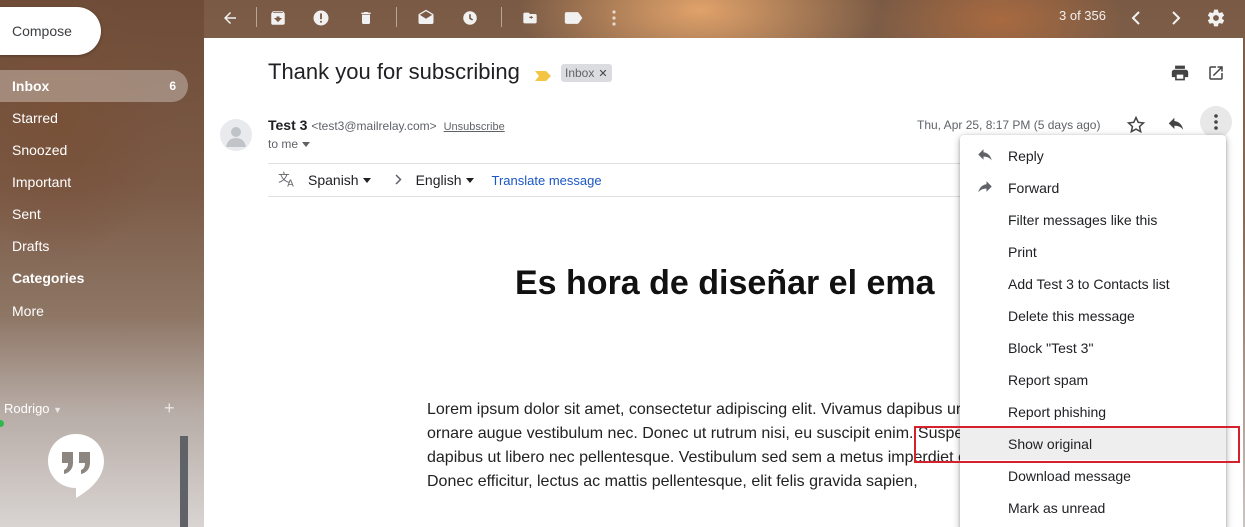 The image size is (1245, 527). What do you see at coordinates (474, 127) in the screenshot?
I see `unsubscribe-link: Unsubscribe` at bounding box center [474, 127].